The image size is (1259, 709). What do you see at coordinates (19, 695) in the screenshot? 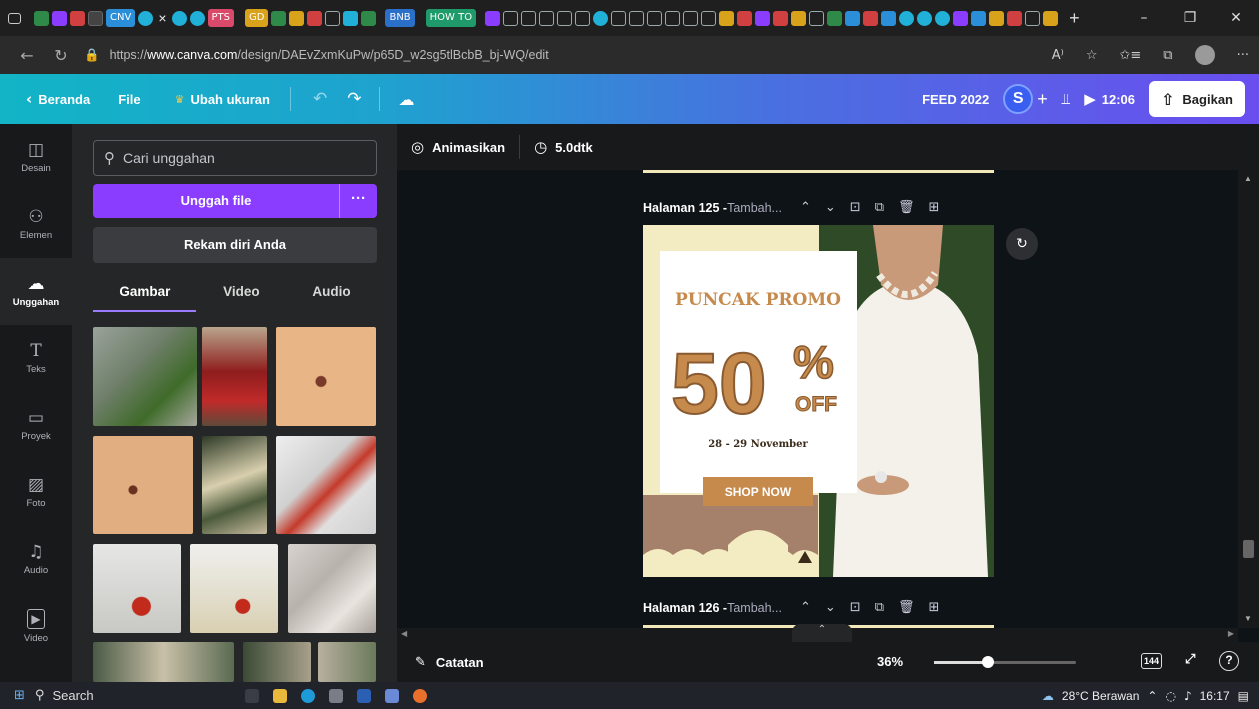
I see `windows-start-icon: ⊞` at bounding box center [19, 695].